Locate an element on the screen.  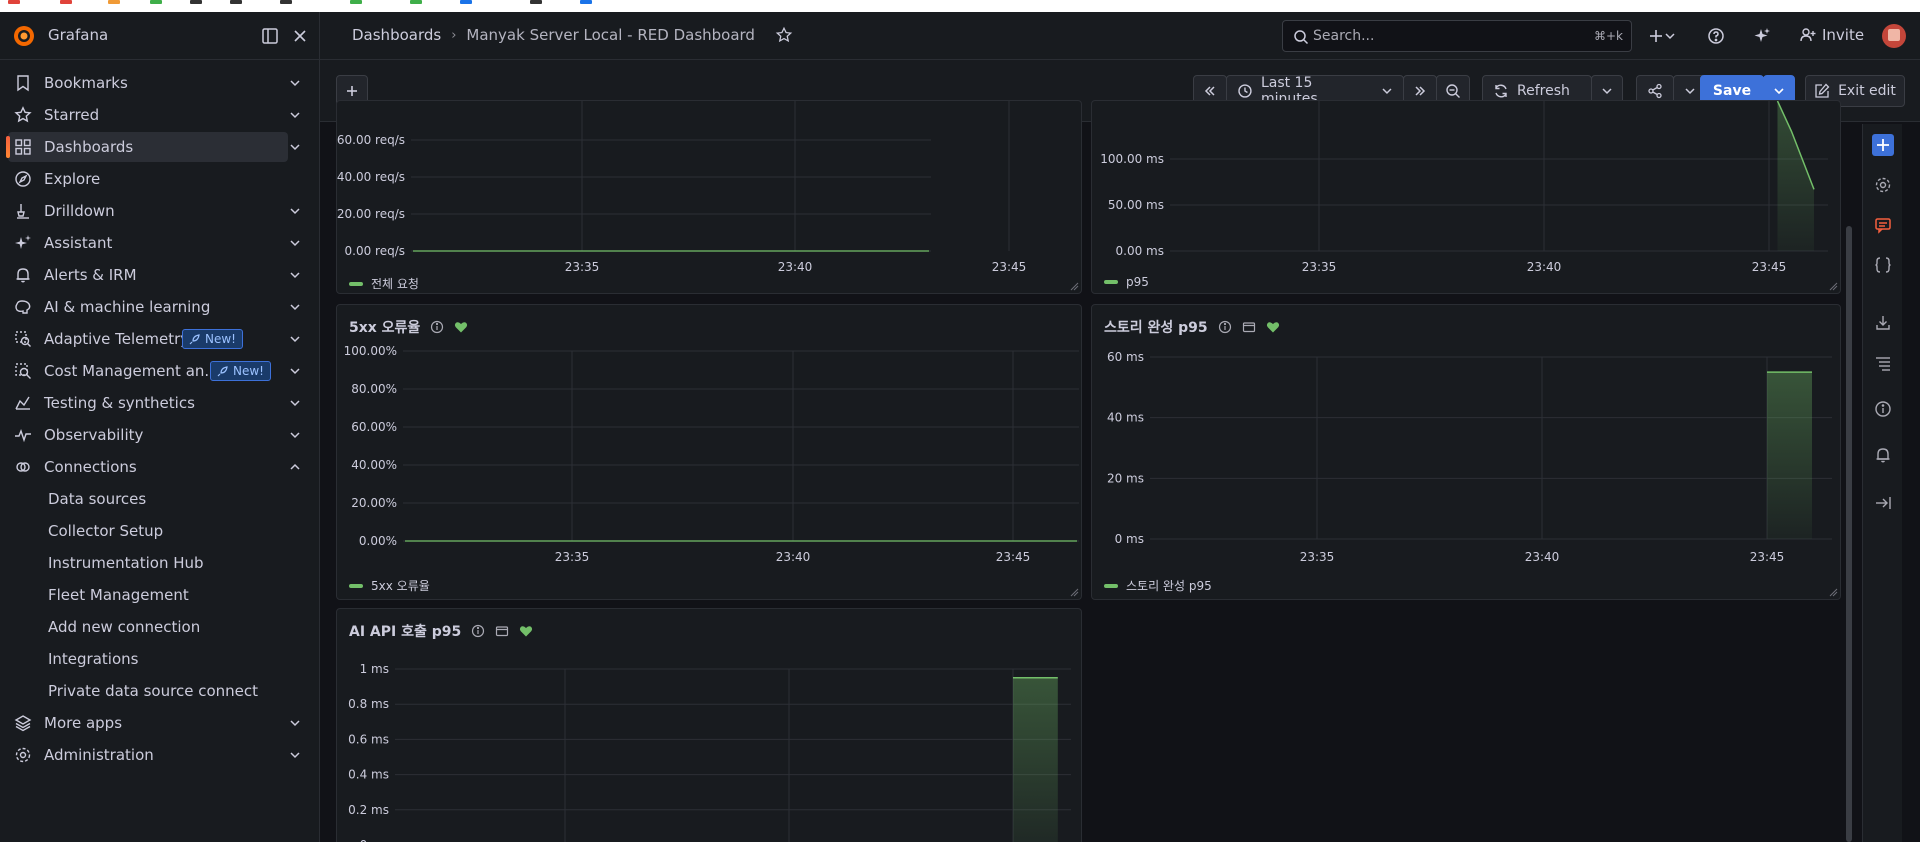
sidebar-item-alerts: Alerts & IRM is located at coordinates (154, 275).